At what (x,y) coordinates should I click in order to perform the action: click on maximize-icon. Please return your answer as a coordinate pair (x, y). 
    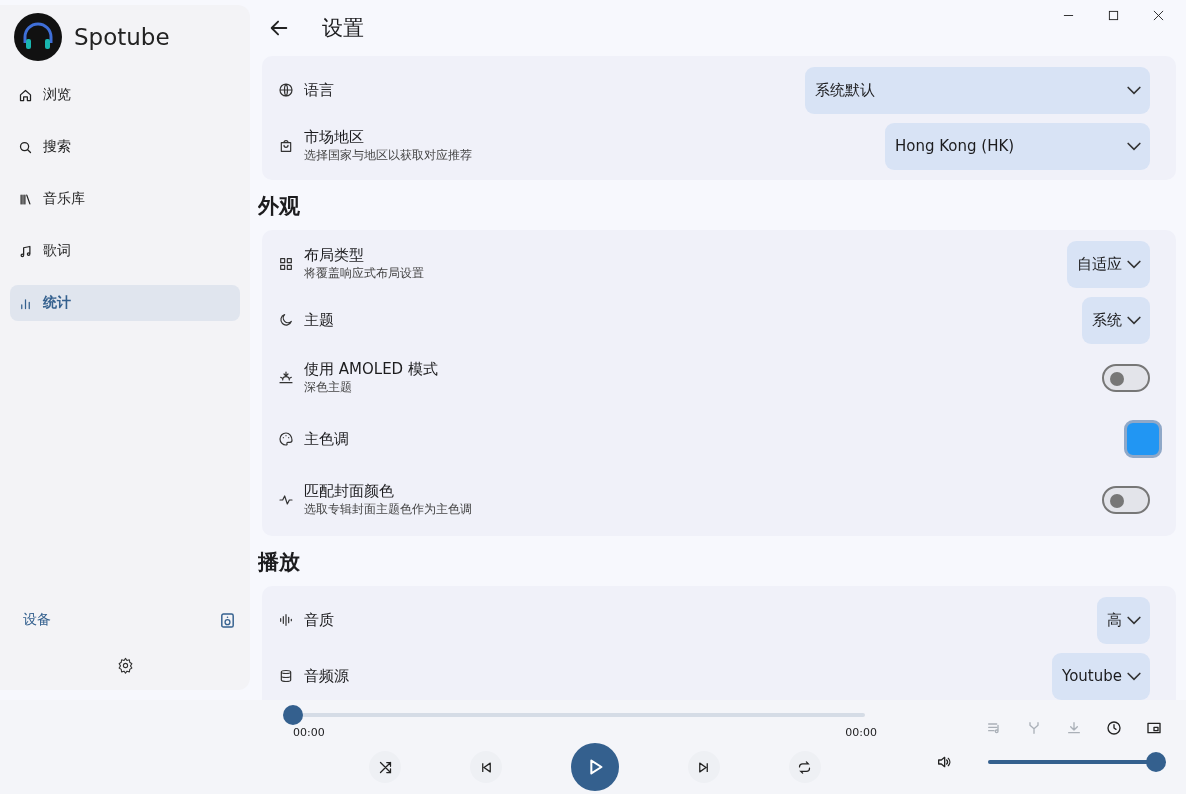
    Looking at the image, I should click on (1113, 15).